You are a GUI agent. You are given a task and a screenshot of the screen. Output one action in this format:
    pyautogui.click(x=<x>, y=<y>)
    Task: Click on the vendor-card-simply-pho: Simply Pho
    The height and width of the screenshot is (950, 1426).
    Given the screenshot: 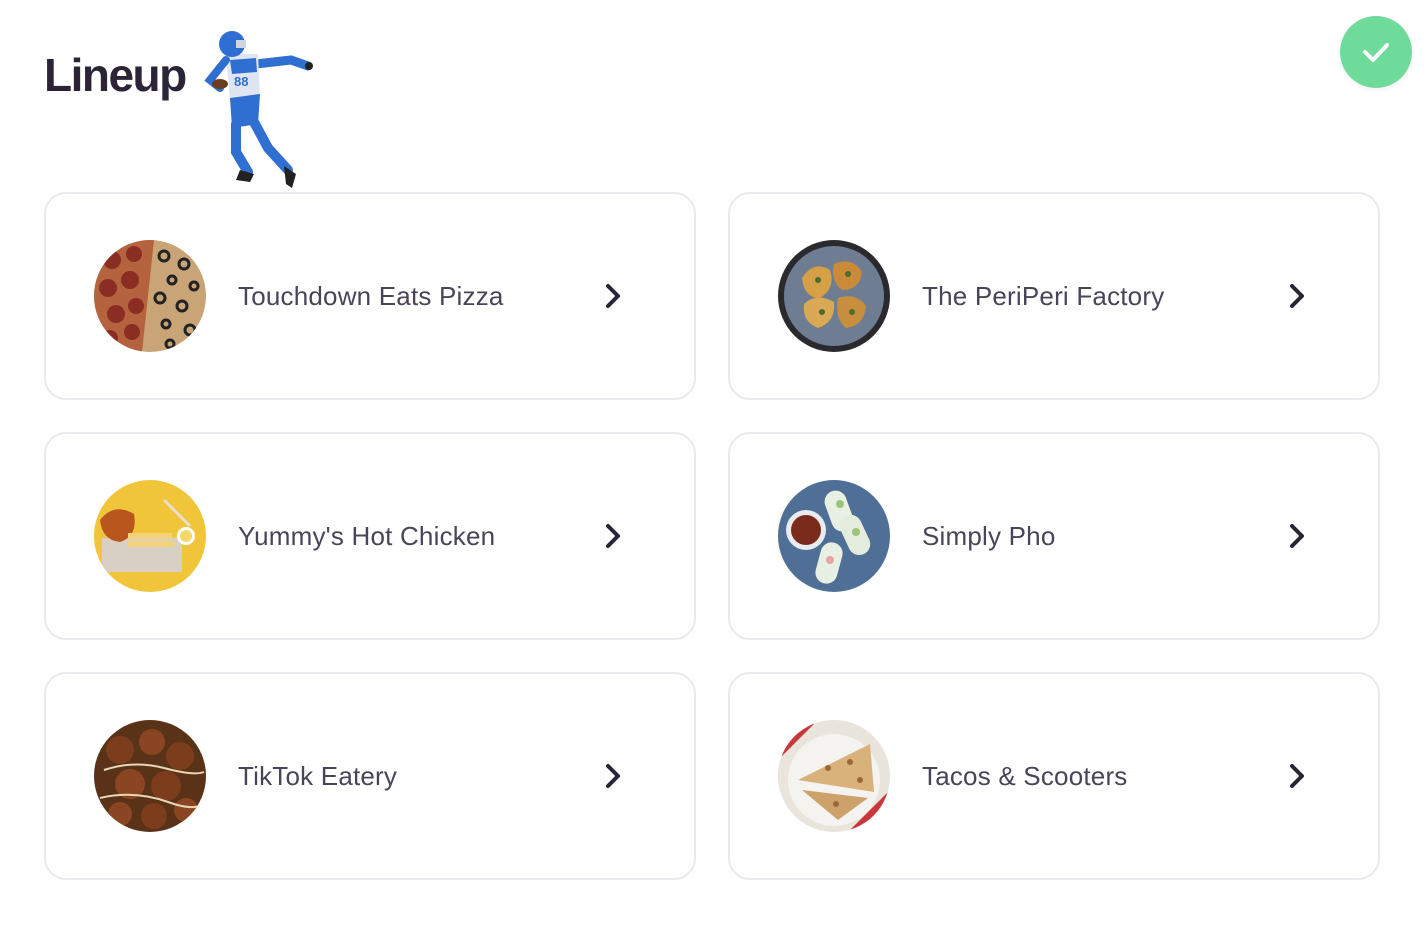 What is the action you would take?
    pyautogui.click(x=1054, y=536)
    